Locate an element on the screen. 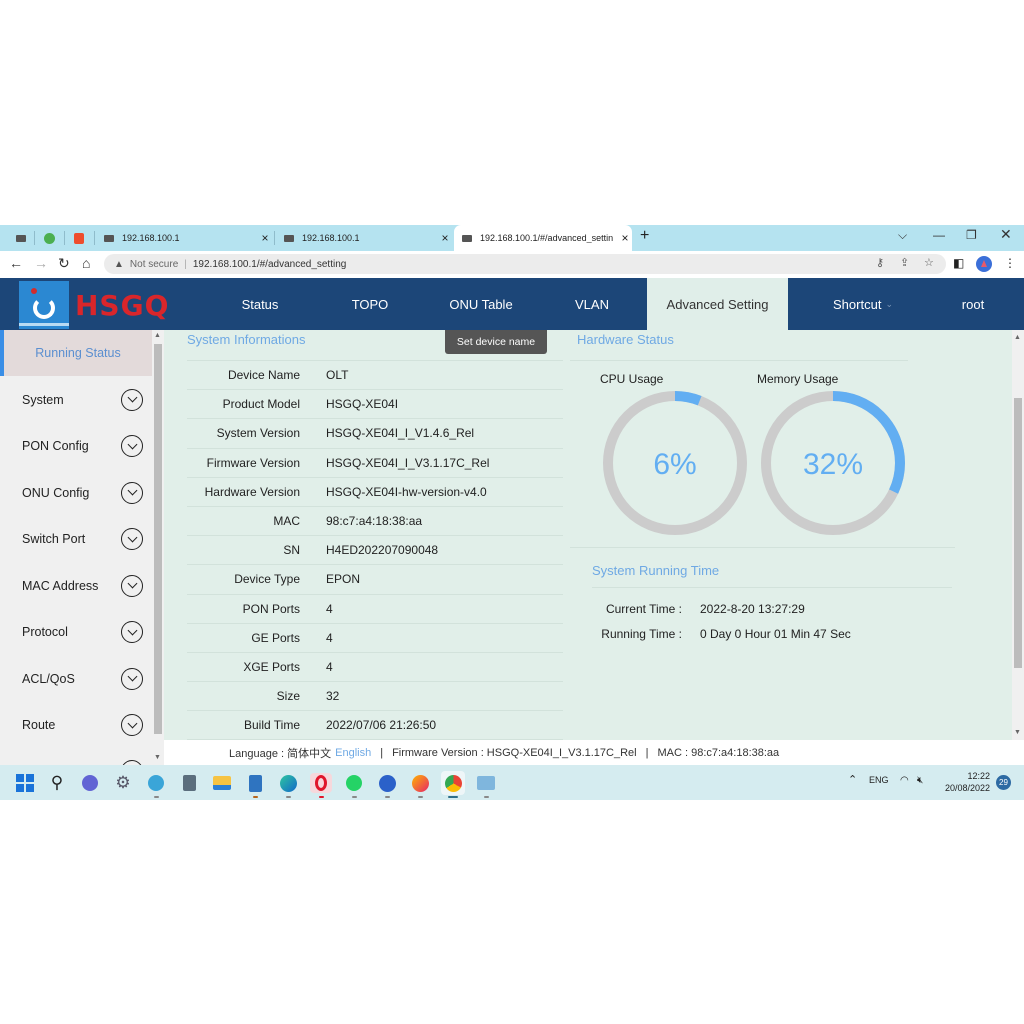 This screenshot has height=1024, width=1024. language-label: Language : 简体中文 is located at coordinates (280, 753).